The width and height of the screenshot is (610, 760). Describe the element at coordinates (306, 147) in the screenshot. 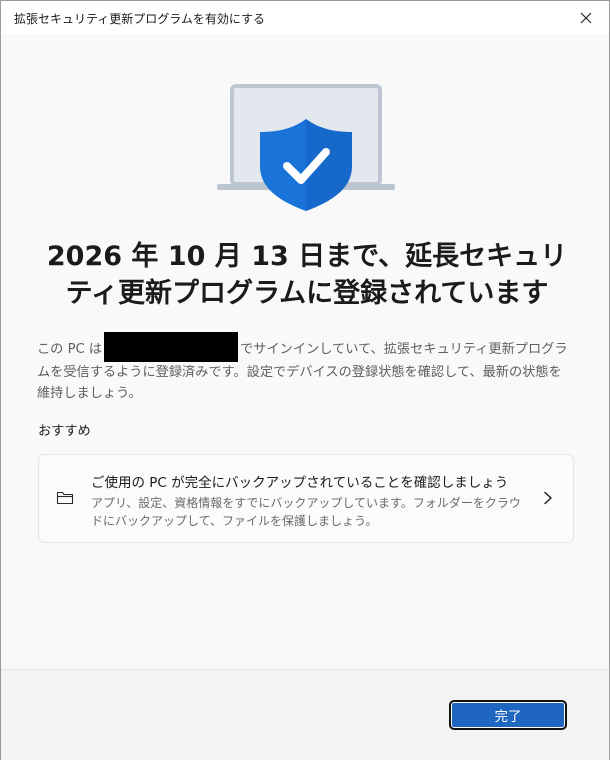

I see `laptop-shield-illustration` at that location.